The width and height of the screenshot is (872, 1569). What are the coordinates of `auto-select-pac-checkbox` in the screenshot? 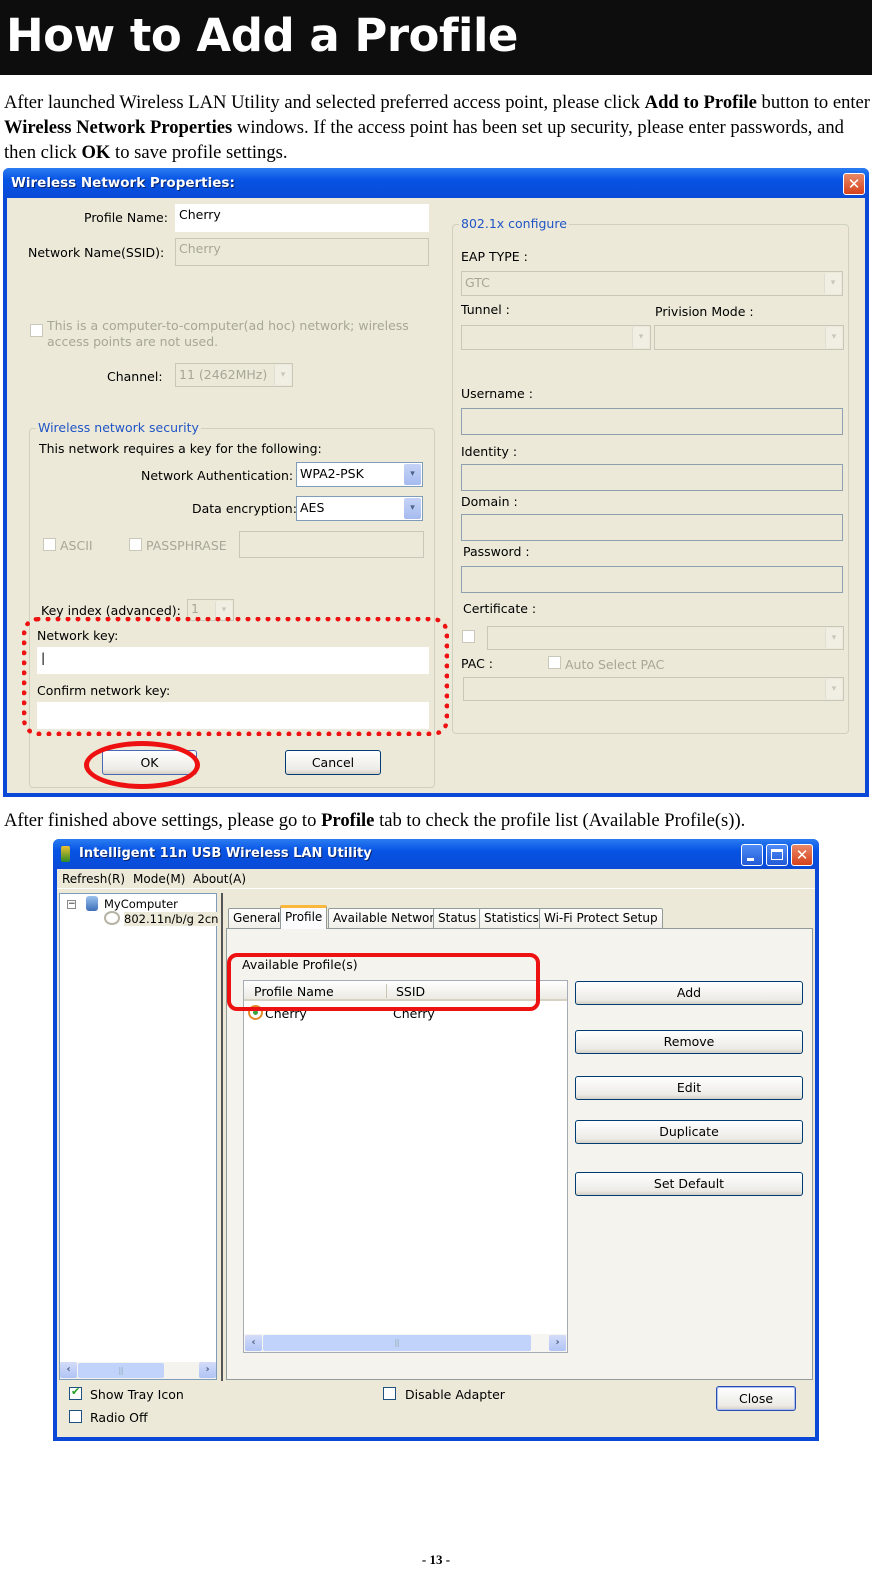 It's located at (554, 662).